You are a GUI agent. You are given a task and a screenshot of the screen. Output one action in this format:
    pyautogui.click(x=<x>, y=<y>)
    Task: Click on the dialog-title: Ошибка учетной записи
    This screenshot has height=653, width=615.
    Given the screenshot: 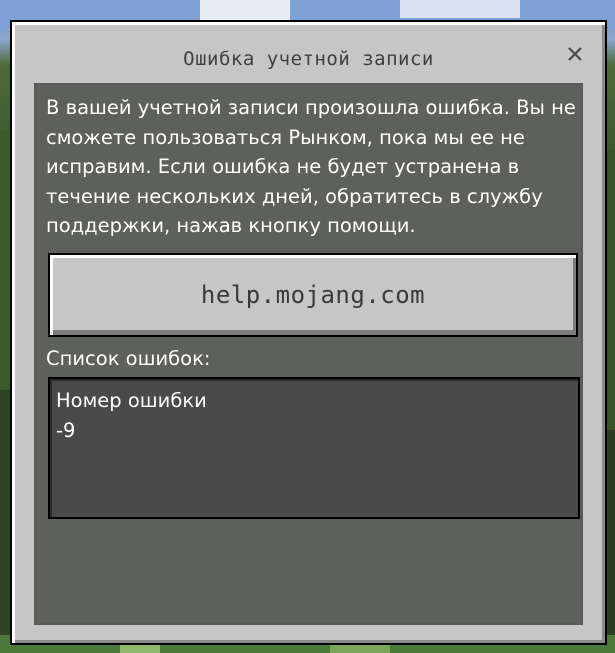 What is the action you would take?
    pyautogui.click(x=308, y=59)
    